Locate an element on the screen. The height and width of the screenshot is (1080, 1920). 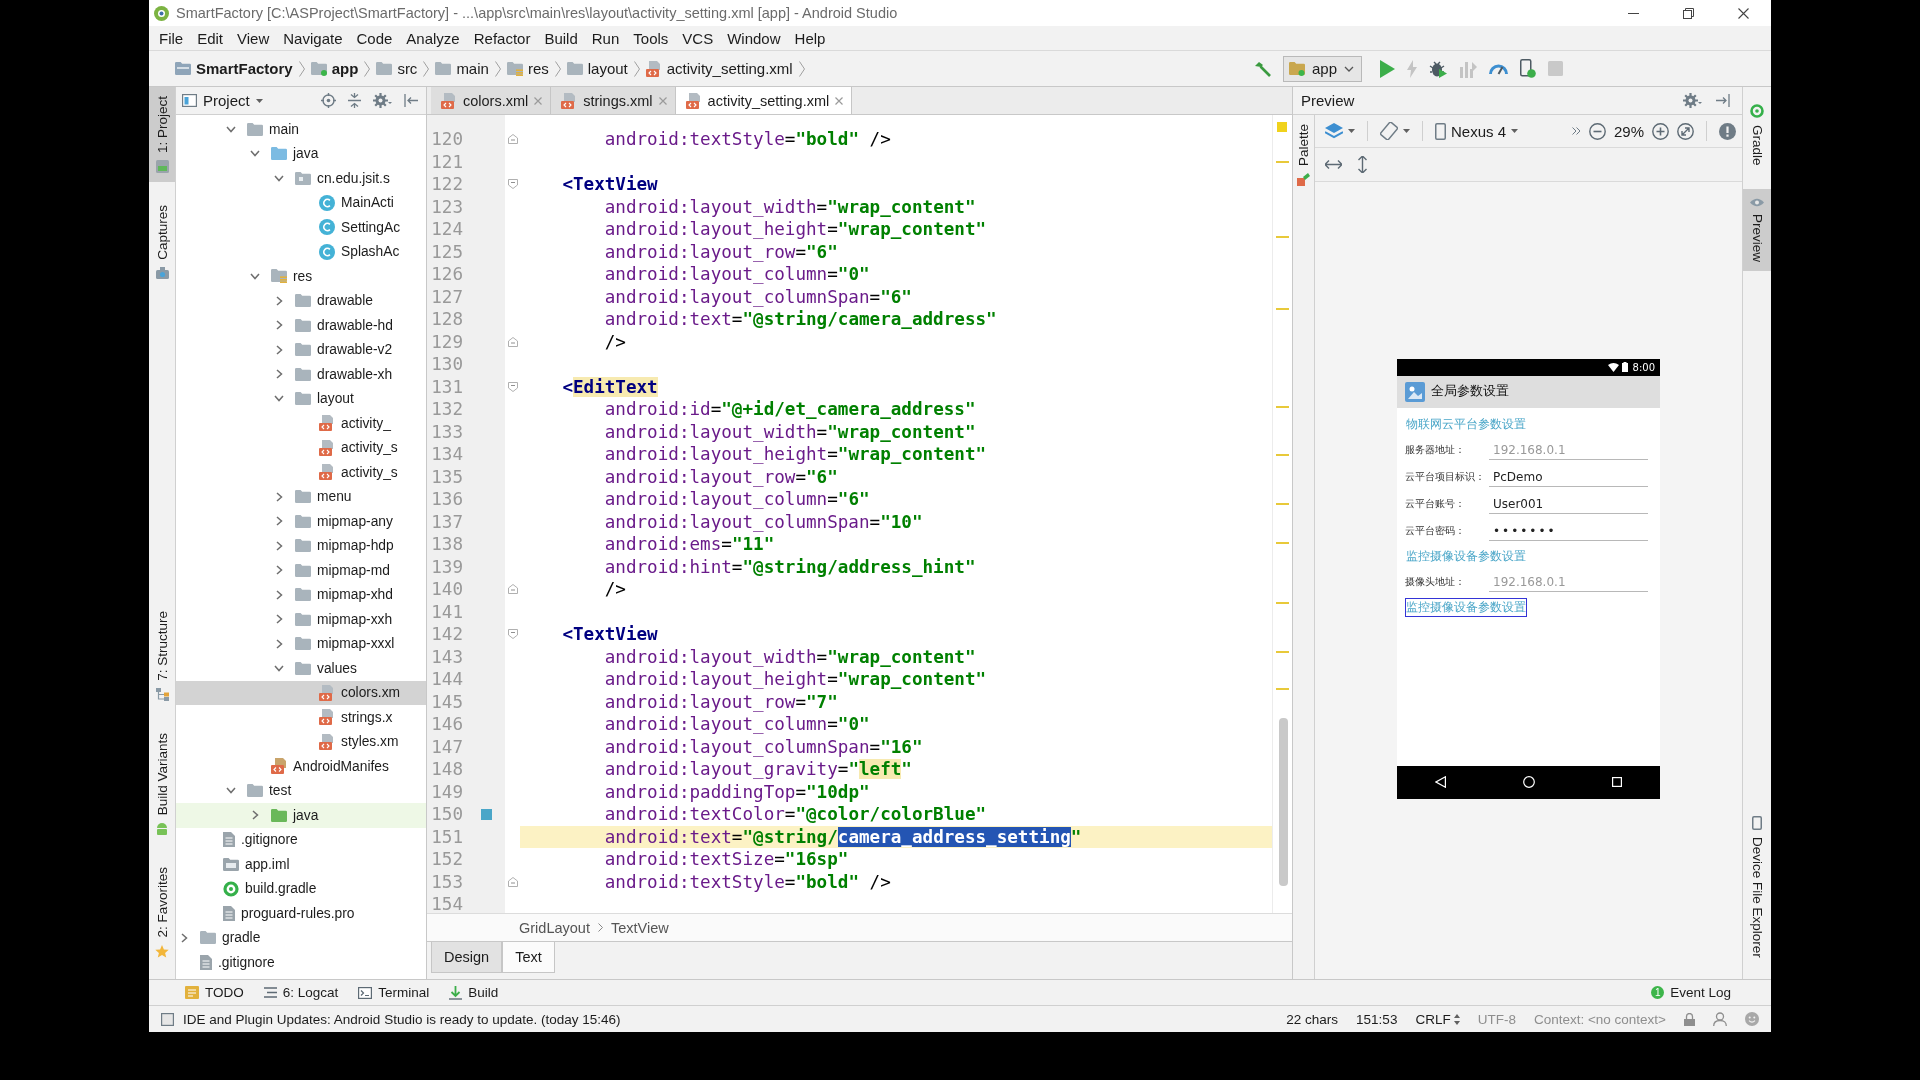
menubar-entry: File is located at coordinates (171, 38).